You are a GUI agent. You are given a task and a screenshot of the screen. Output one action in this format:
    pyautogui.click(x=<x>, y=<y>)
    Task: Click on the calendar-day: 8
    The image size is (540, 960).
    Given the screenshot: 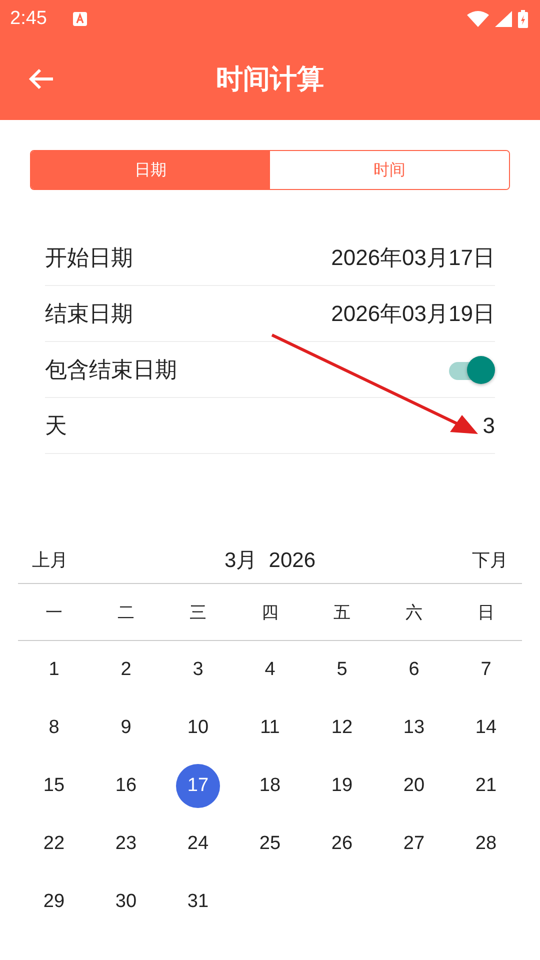 What is the action you would take?
    pyautogui.click(x=54, y=728)
    